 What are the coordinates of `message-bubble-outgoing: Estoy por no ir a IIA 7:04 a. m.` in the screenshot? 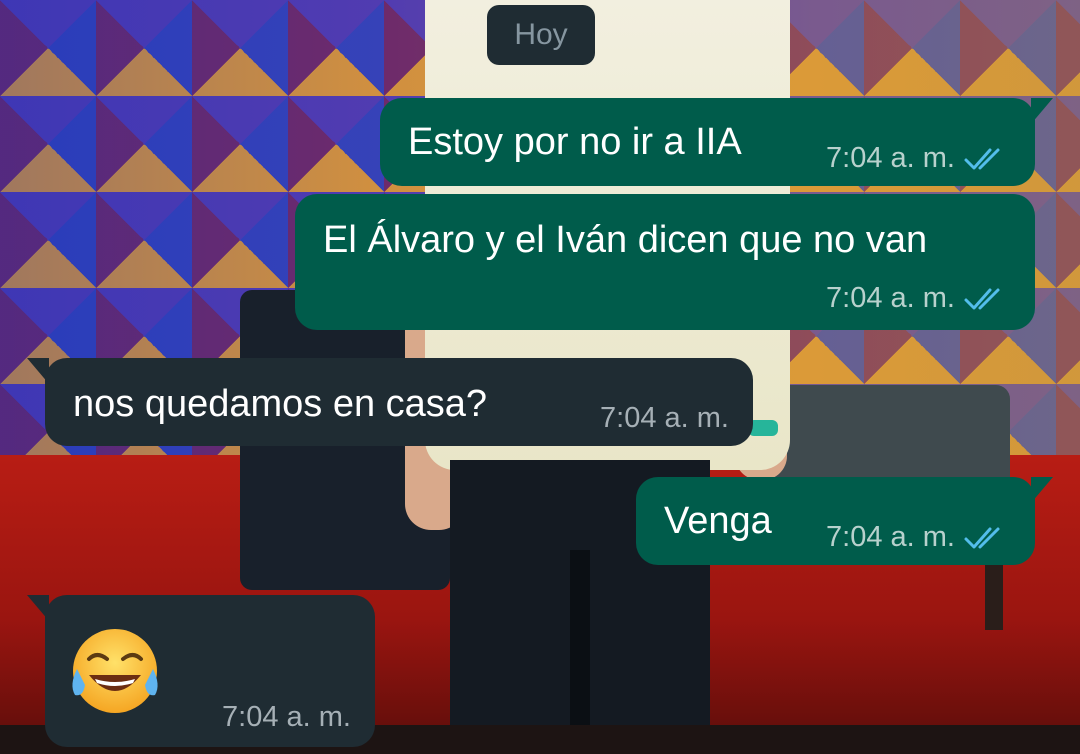 It's located at (716, 142).